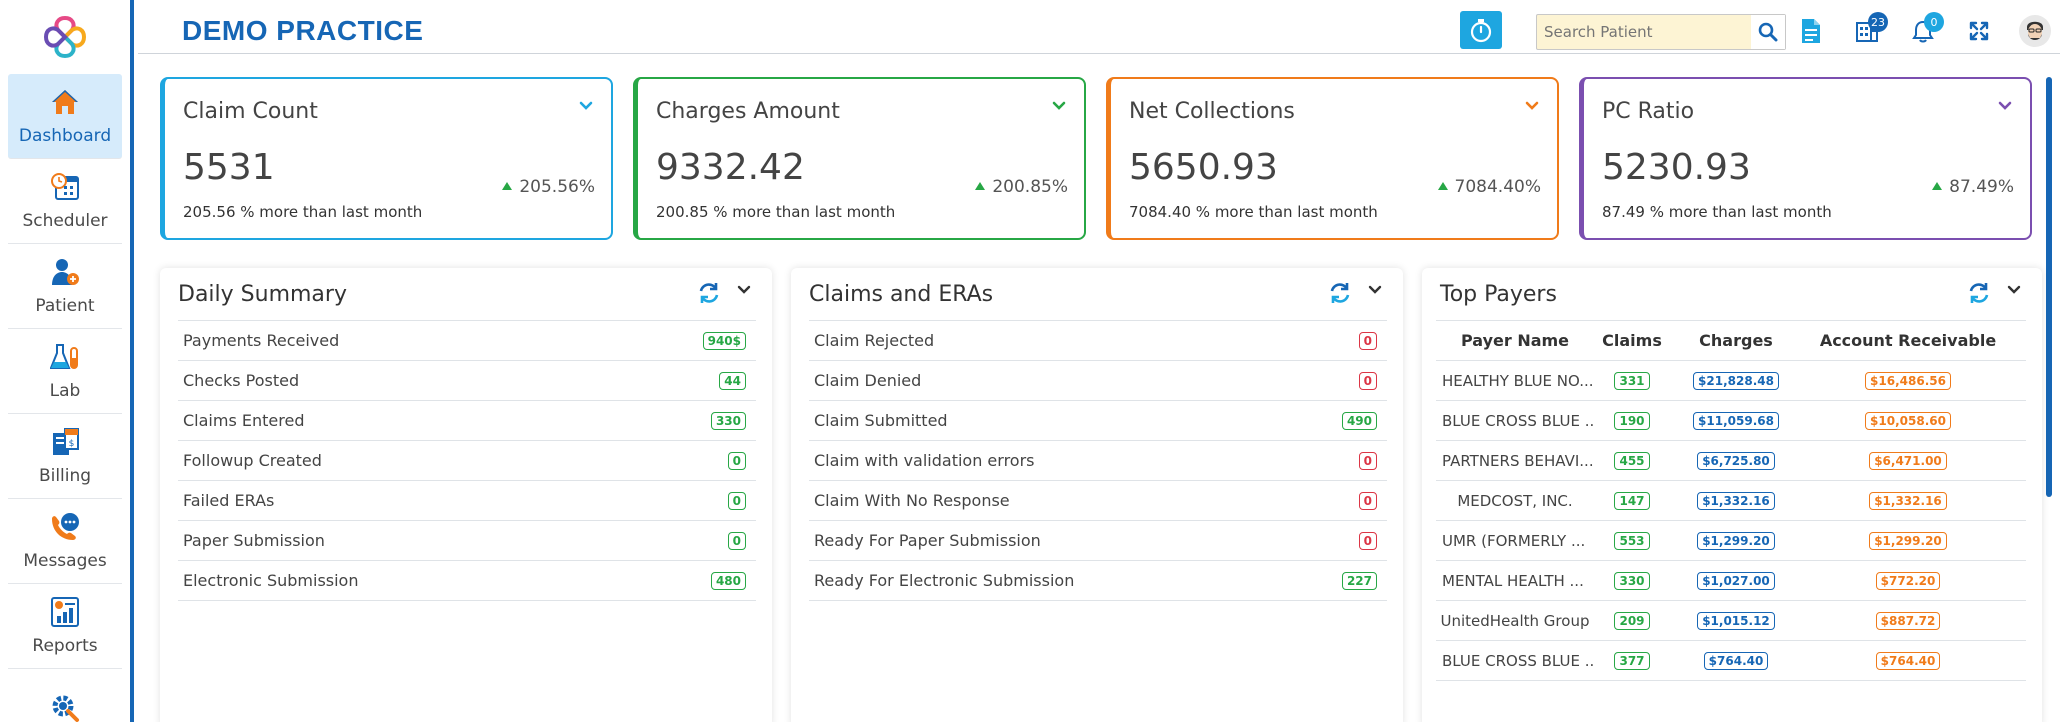 This screenshot has height=722, width=2060. Describe the element at coordinates (1098, 581) in the screenshot. I see `list-item: Ready For Electronic Submission 227` at that location.